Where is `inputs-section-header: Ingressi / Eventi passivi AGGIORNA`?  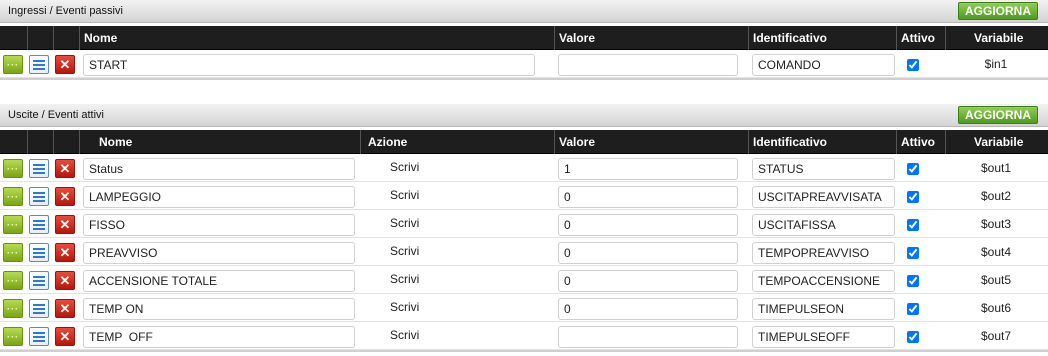
inputs-section-header: Ingressi / Eventi passivi AGGIORNA is located at coordinates (524, 11).